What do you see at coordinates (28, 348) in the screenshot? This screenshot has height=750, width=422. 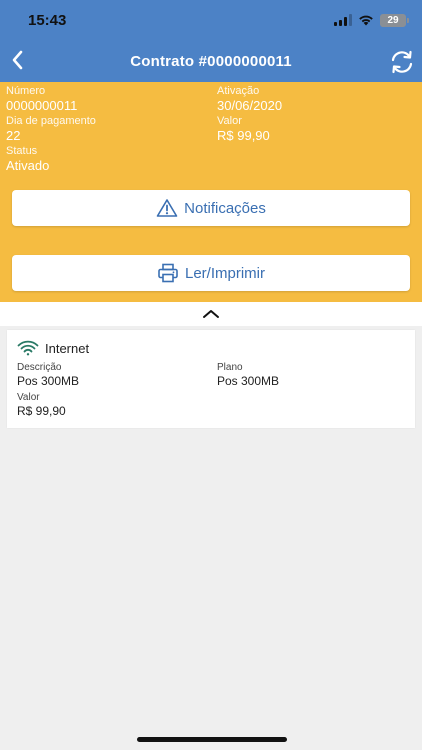 I see `wifi-icon` at bounding box center [28, 348].